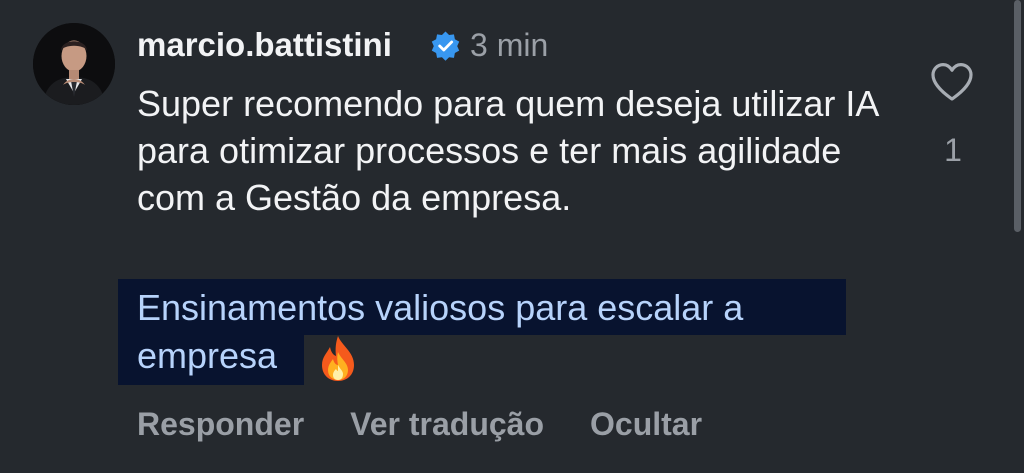  I want to click on scrollbar-thumb, so click(1017, 116).